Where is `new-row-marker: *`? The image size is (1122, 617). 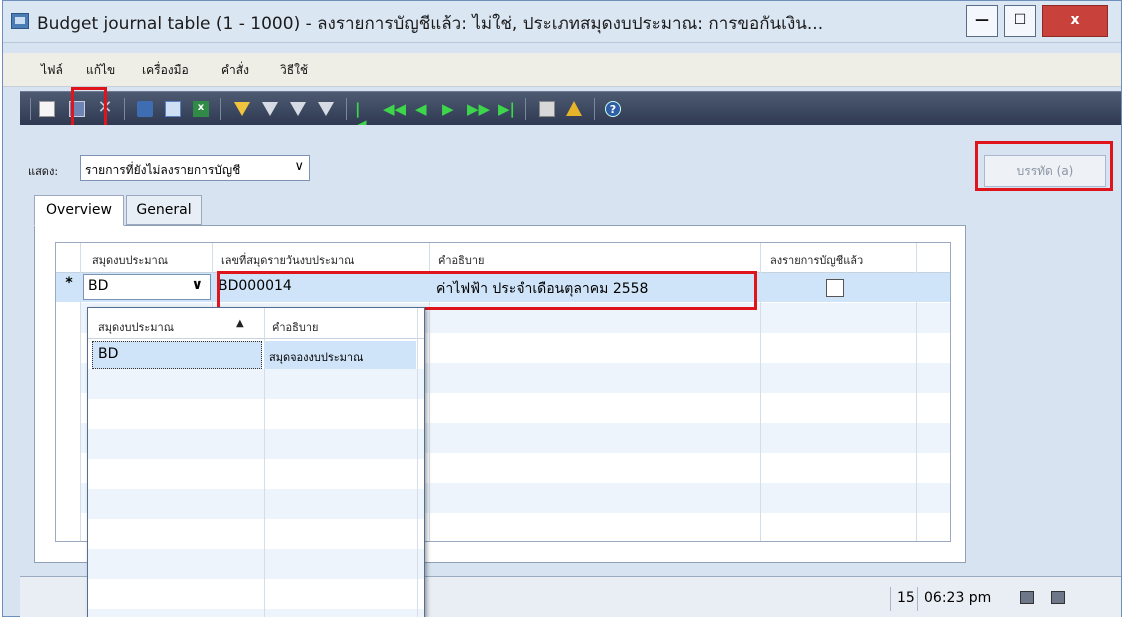
new-row-marker: * is located at coordinates (69, 283).